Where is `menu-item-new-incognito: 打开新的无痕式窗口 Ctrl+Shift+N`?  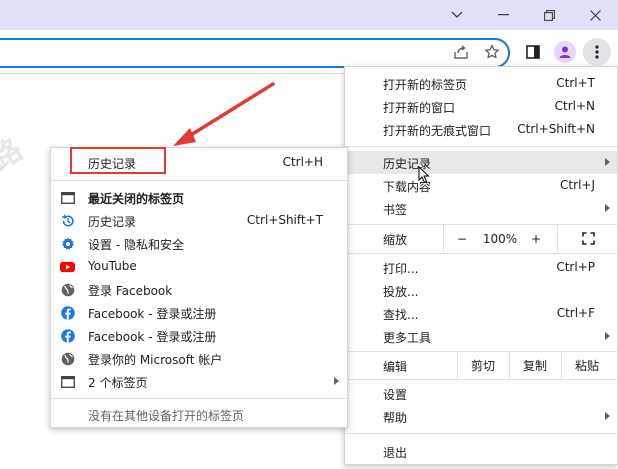 menu-item-new-incognito: 打开新的无痕式窗口 Ctrl+Shift+N is located at coordinates (481, 129).